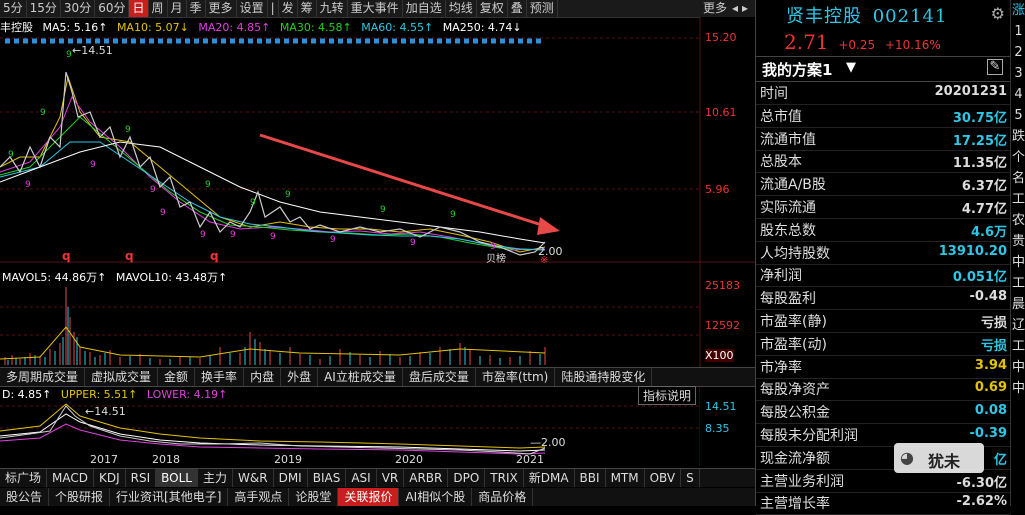 The height and width of the screenshot is (515, 1025). Describe the element at coordinates (327, 478) in the screenshot. I see `indicator-tab-8: BIAS` at that location.